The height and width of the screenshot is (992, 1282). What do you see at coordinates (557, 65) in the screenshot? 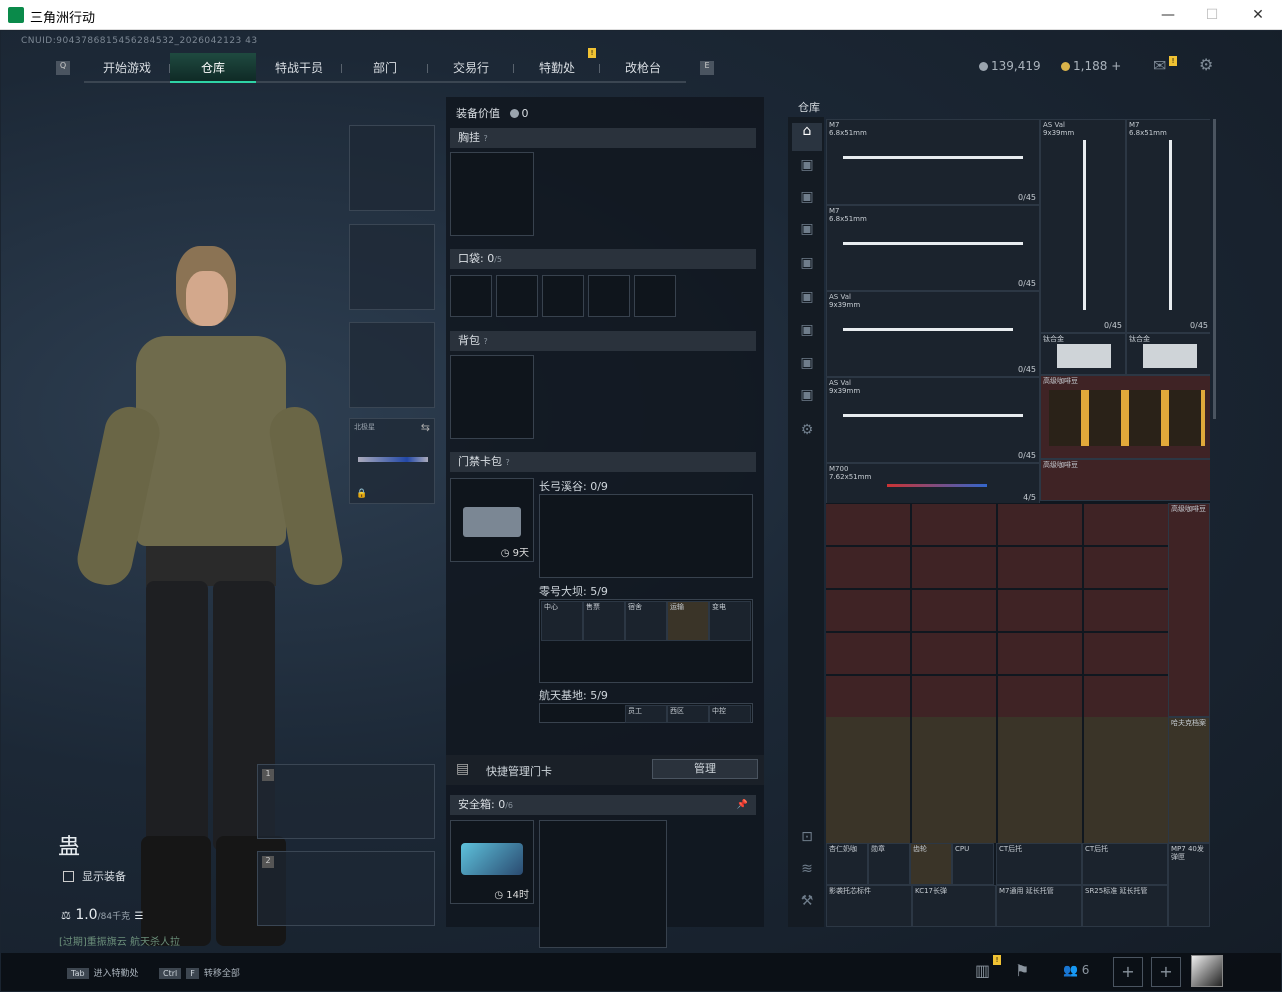
I see `tab-special-ops: 特勤处!` at bounding box center [557, 65].